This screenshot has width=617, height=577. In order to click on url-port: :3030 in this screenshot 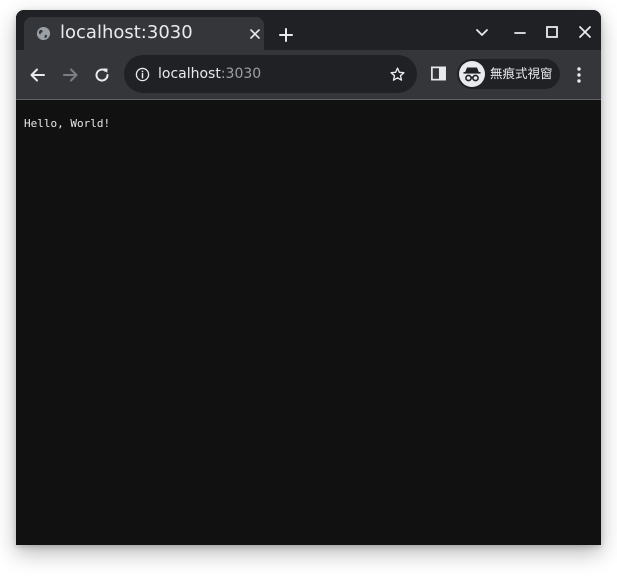, I will do `click(241, 74)`.